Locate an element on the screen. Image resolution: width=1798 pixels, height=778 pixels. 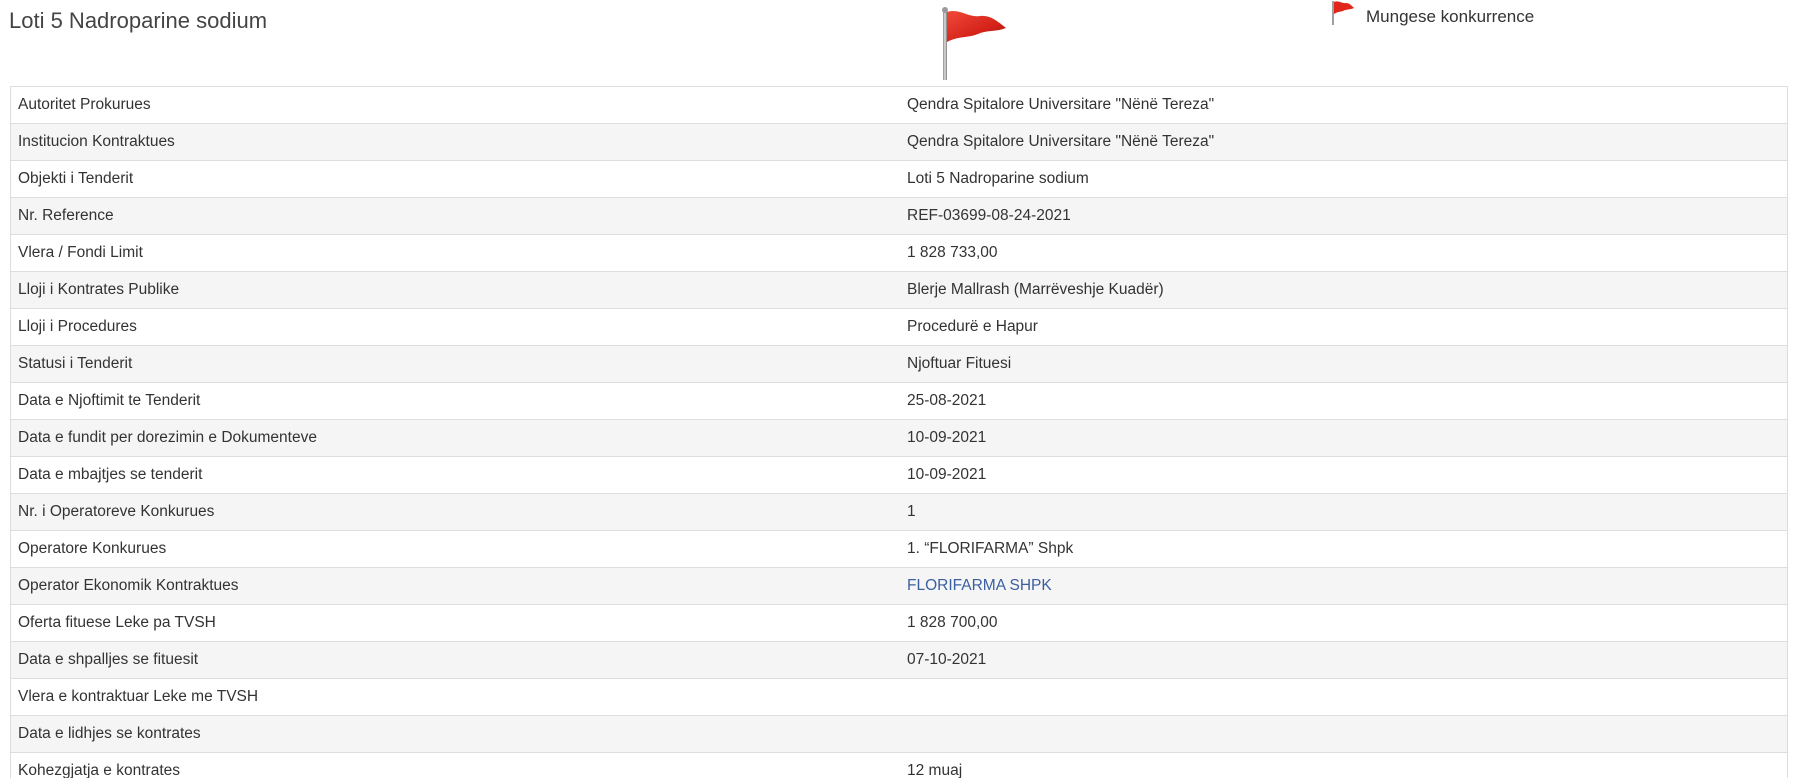
table-row: Operatore Konkurues 1. “FLORIFARMA” Shpk is located at coordinates (899, 549).